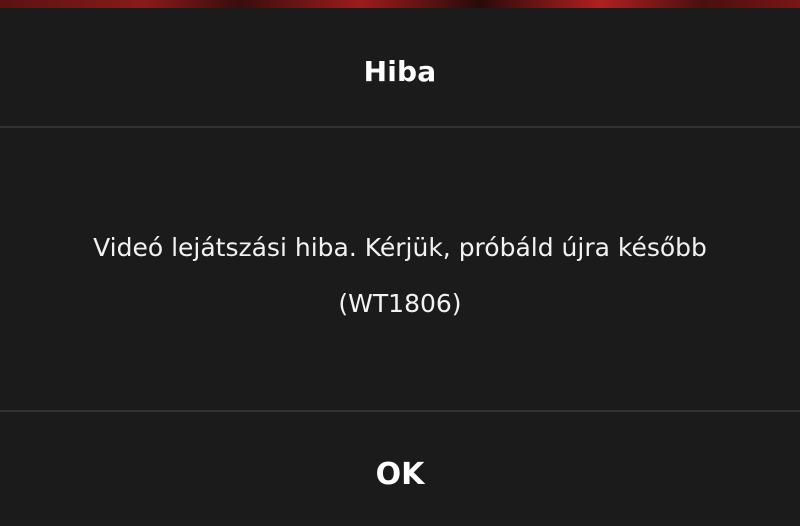 Image resolution: width=800 pixels, height=526 pixels. Describe the element at coordinates (400, 71) in the screenshot. I see `dialog-title: Hiba` at that location.